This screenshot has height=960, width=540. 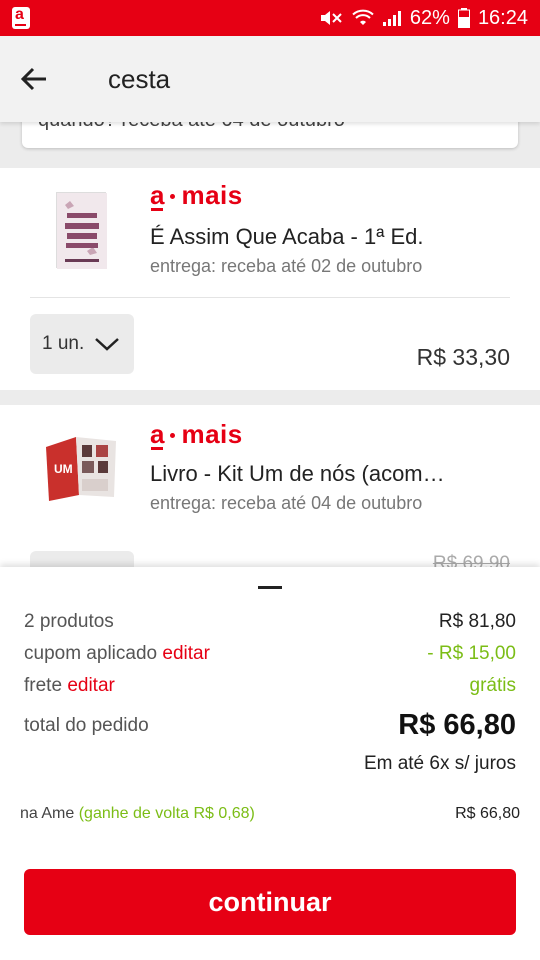 I want to click on status-bar: 62% 16:24, so click(x=270, y=18).